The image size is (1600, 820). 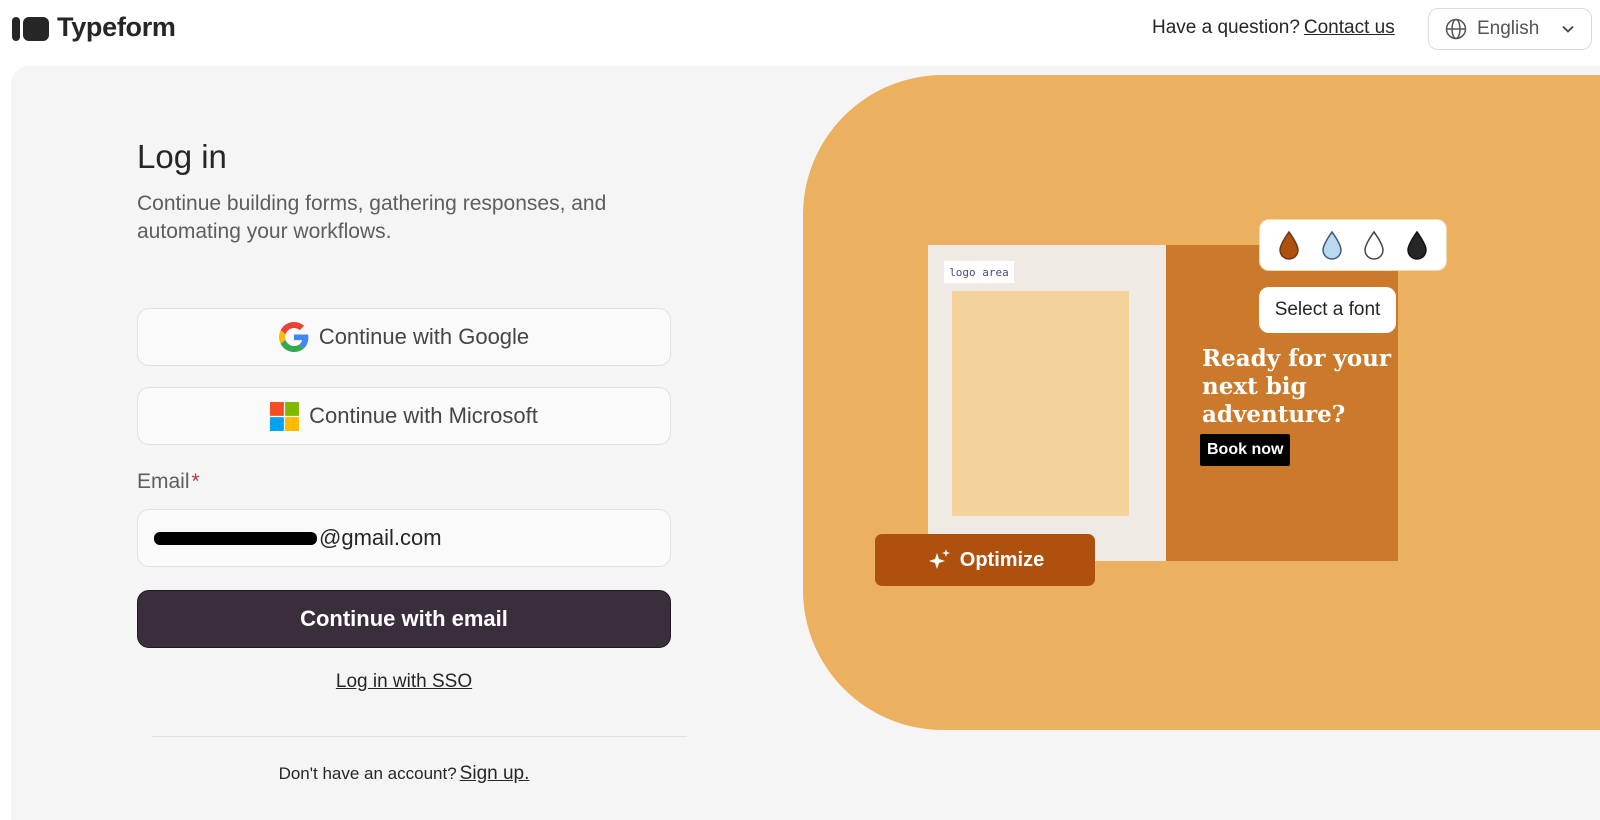 I want to click on typeform-logo: Typeform, so click(x=94, y=27).